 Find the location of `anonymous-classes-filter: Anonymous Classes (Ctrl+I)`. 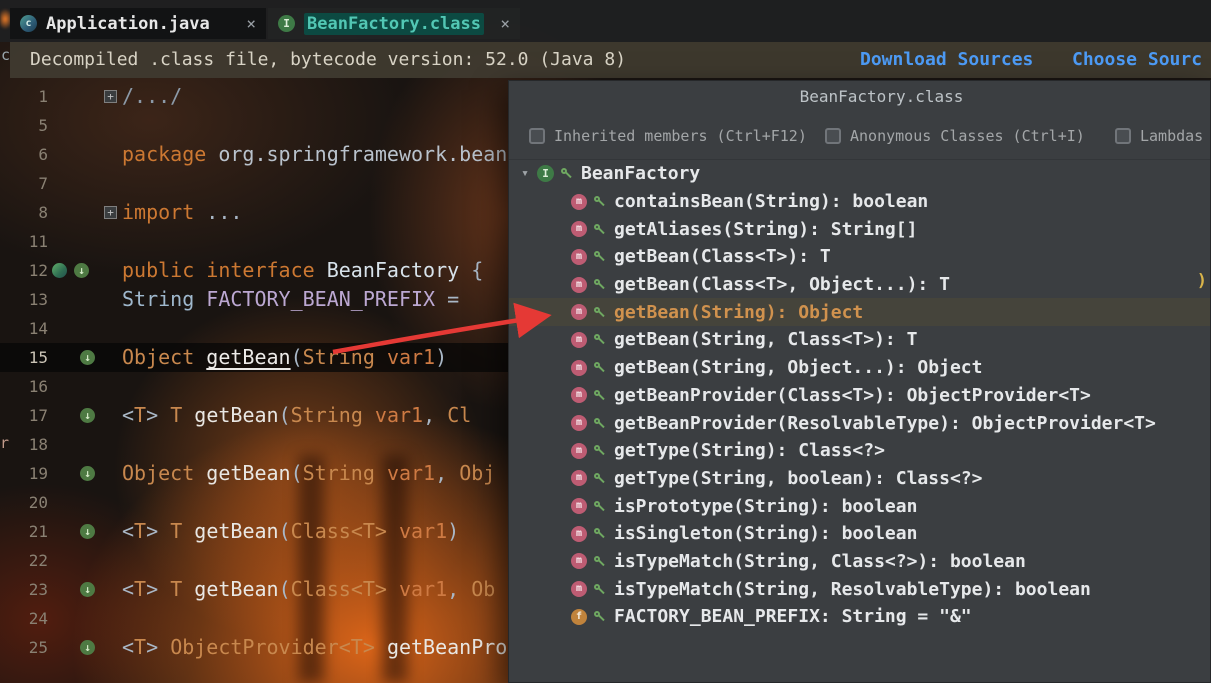

anonymous-classes-filter: Anonymous Classes (Ctrl+I) is located at coordinates (955, 136).